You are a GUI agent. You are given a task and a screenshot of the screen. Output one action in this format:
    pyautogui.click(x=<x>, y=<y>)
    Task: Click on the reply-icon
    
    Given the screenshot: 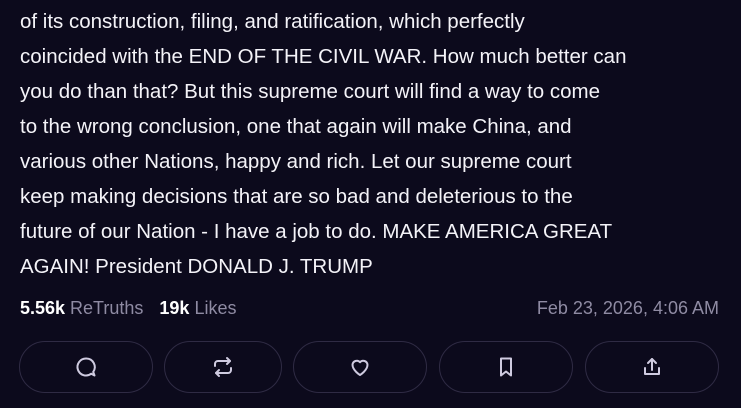 What is the action you would take?
    pyautogui.click(x=86, y=367)
    